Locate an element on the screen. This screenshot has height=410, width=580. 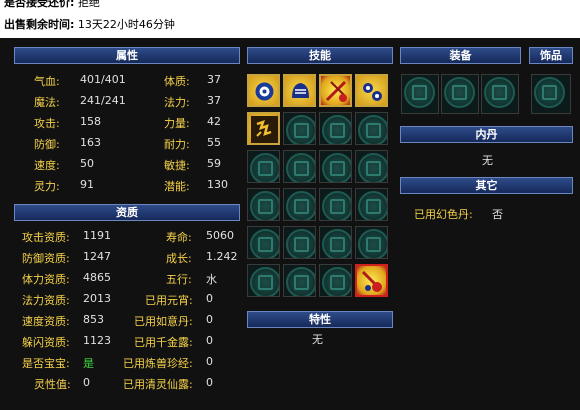
accept-counteroffer-line: 是否接受还价: 拒绝 is located at coordinates (52, 5).